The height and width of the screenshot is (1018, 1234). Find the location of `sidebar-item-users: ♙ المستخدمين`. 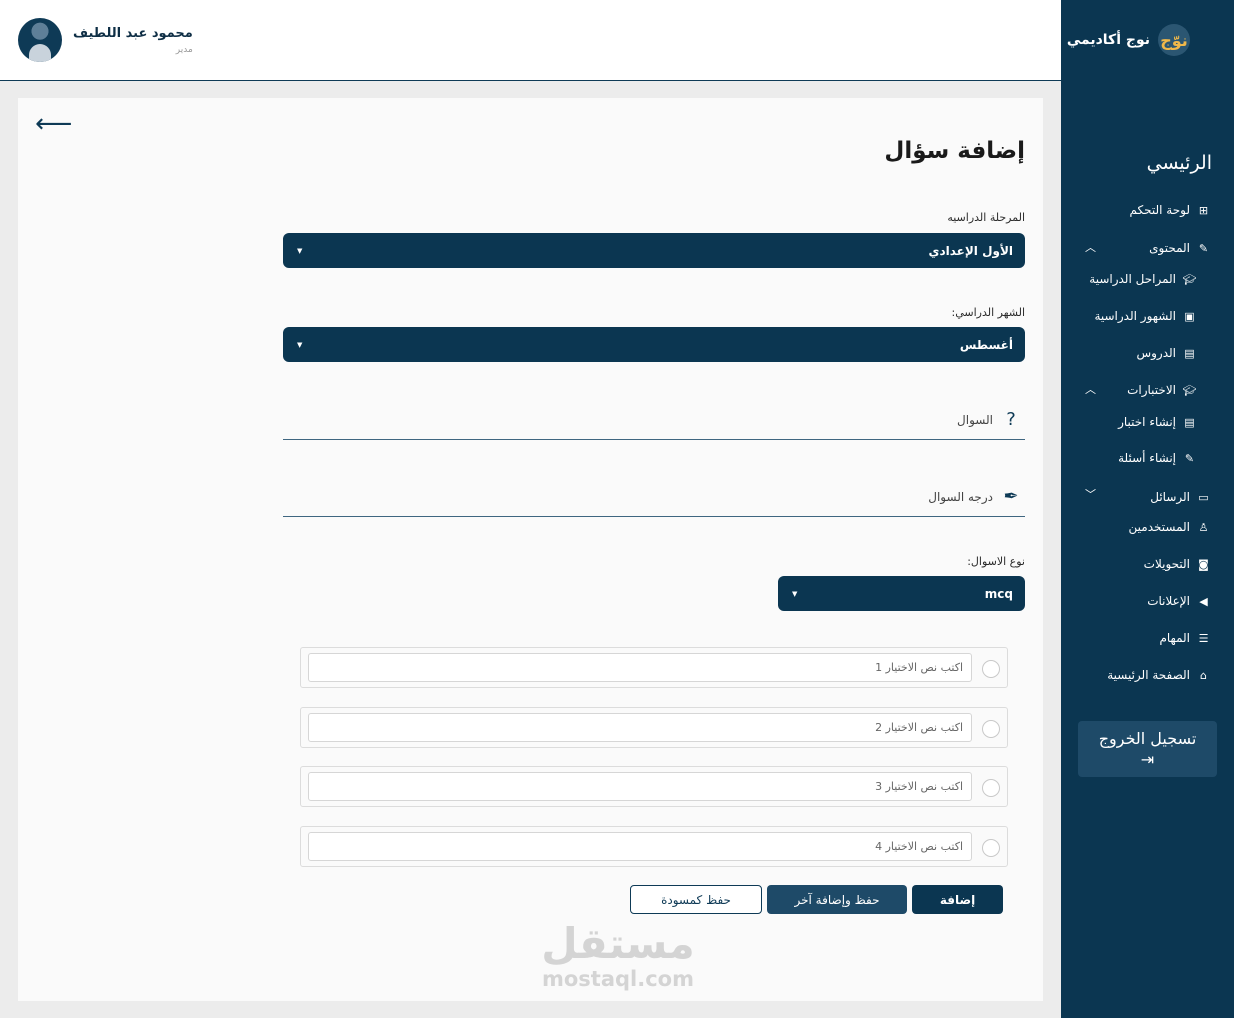

sidebar-item-users: ♙ المستخدمين is located at coordinates (1169, 527).